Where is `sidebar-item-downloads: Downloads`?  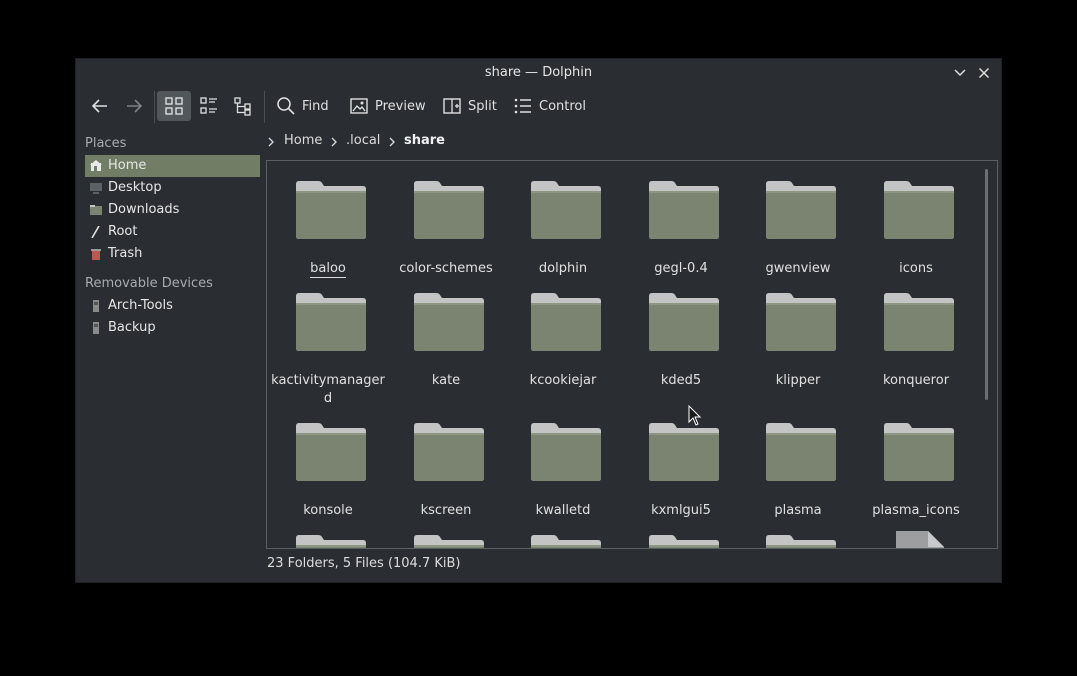
sidebar-item-downloads: Downloads is located at coordinates (172, 210).